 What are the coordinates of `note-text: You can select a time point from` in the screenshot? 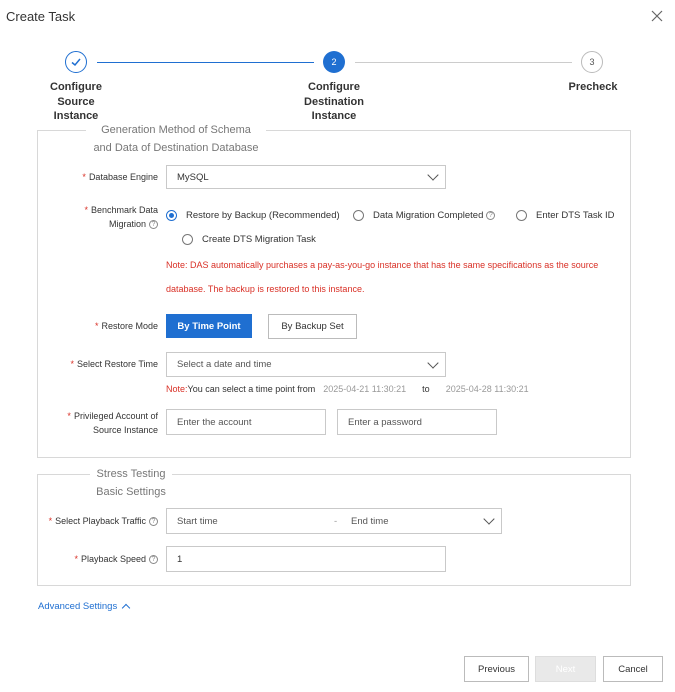 It's located at (251, 389).